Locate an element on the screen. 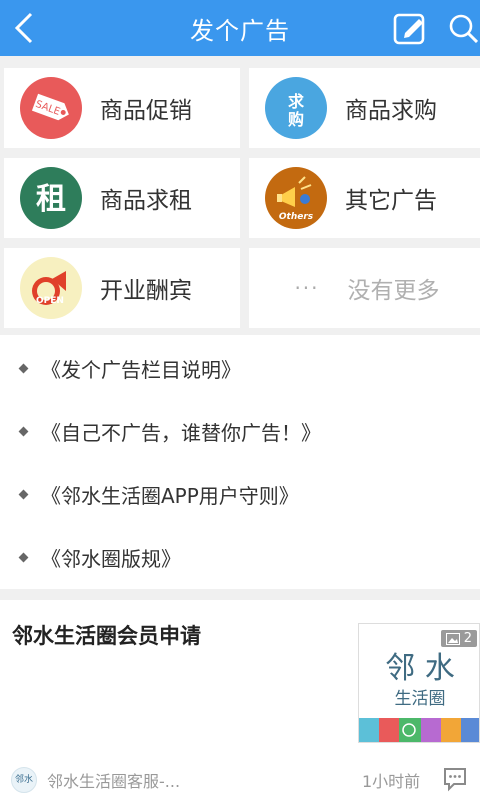  category-no-more: ··· 没有更多 is located at coordinates (364, 288).